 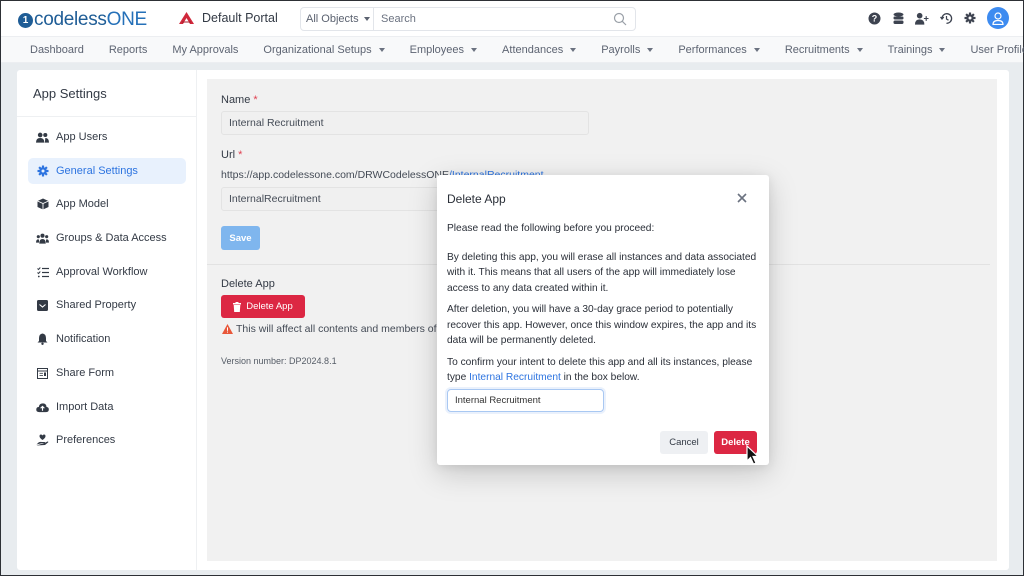 I want to click on search-scope-dropdown: All Objects, so click(x=337, y=19).